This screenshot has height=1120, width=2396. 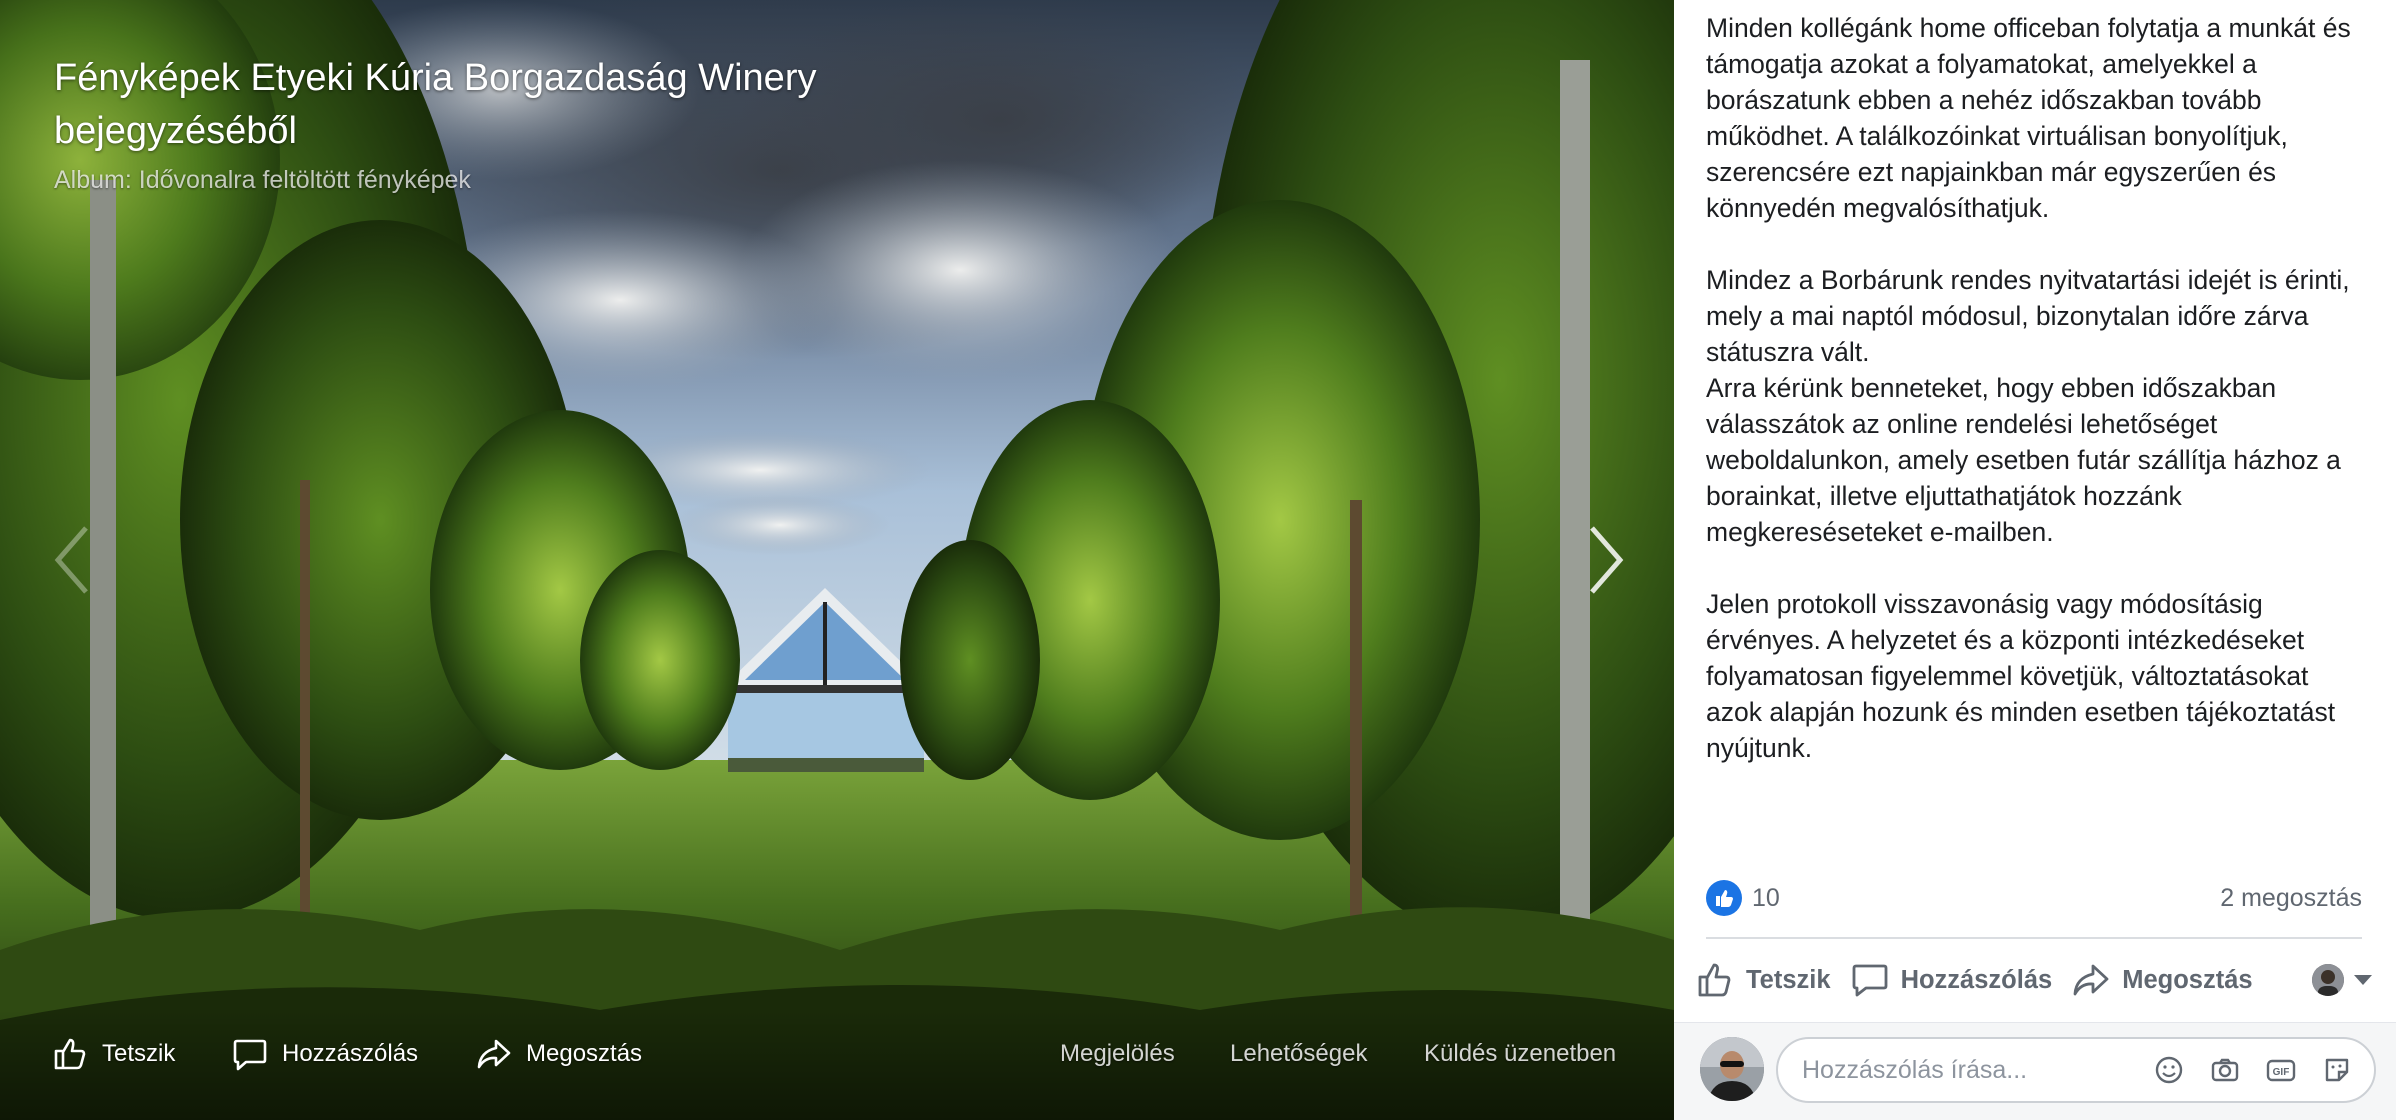 I want to click on share-label: Megosztás, so click(x=2187, y=979).